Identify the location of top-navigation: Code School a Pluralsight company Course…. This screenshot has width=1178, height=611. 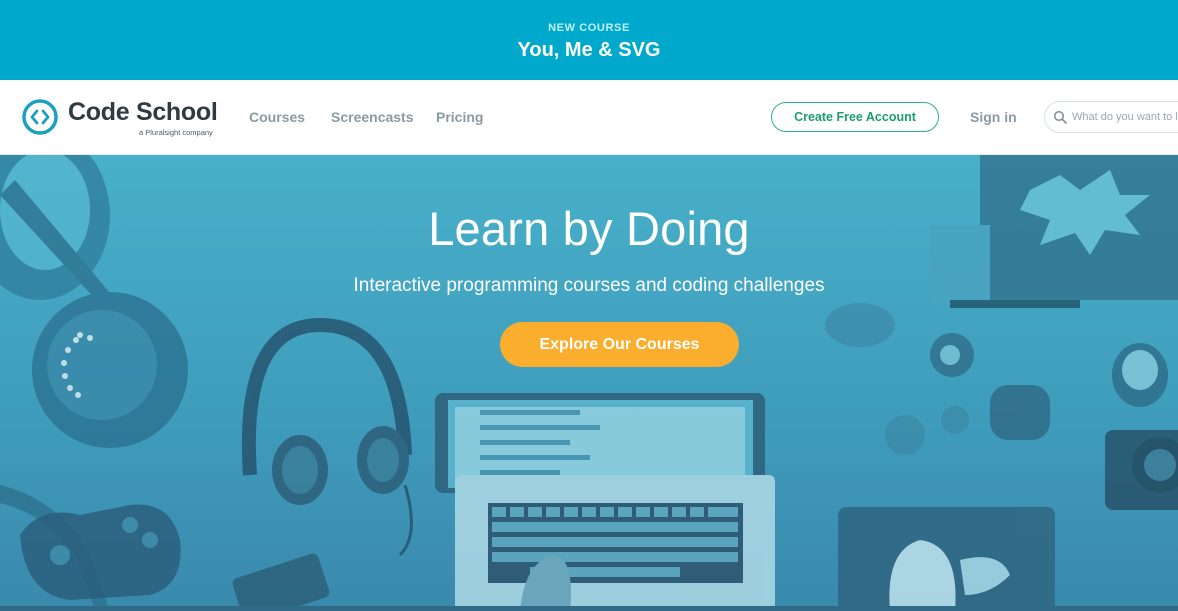
(589, 117).